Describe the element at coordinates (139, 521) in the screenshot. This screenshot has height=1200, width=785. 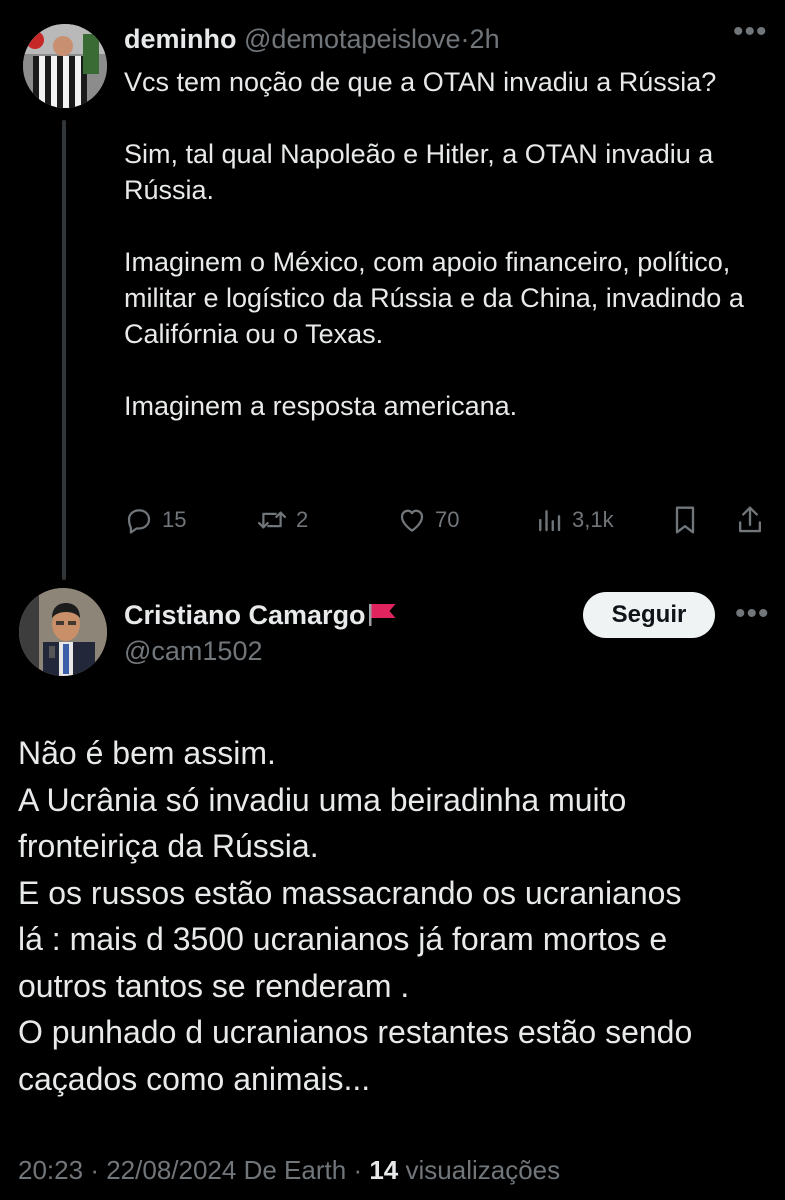
I see `reply-icon` at that location.